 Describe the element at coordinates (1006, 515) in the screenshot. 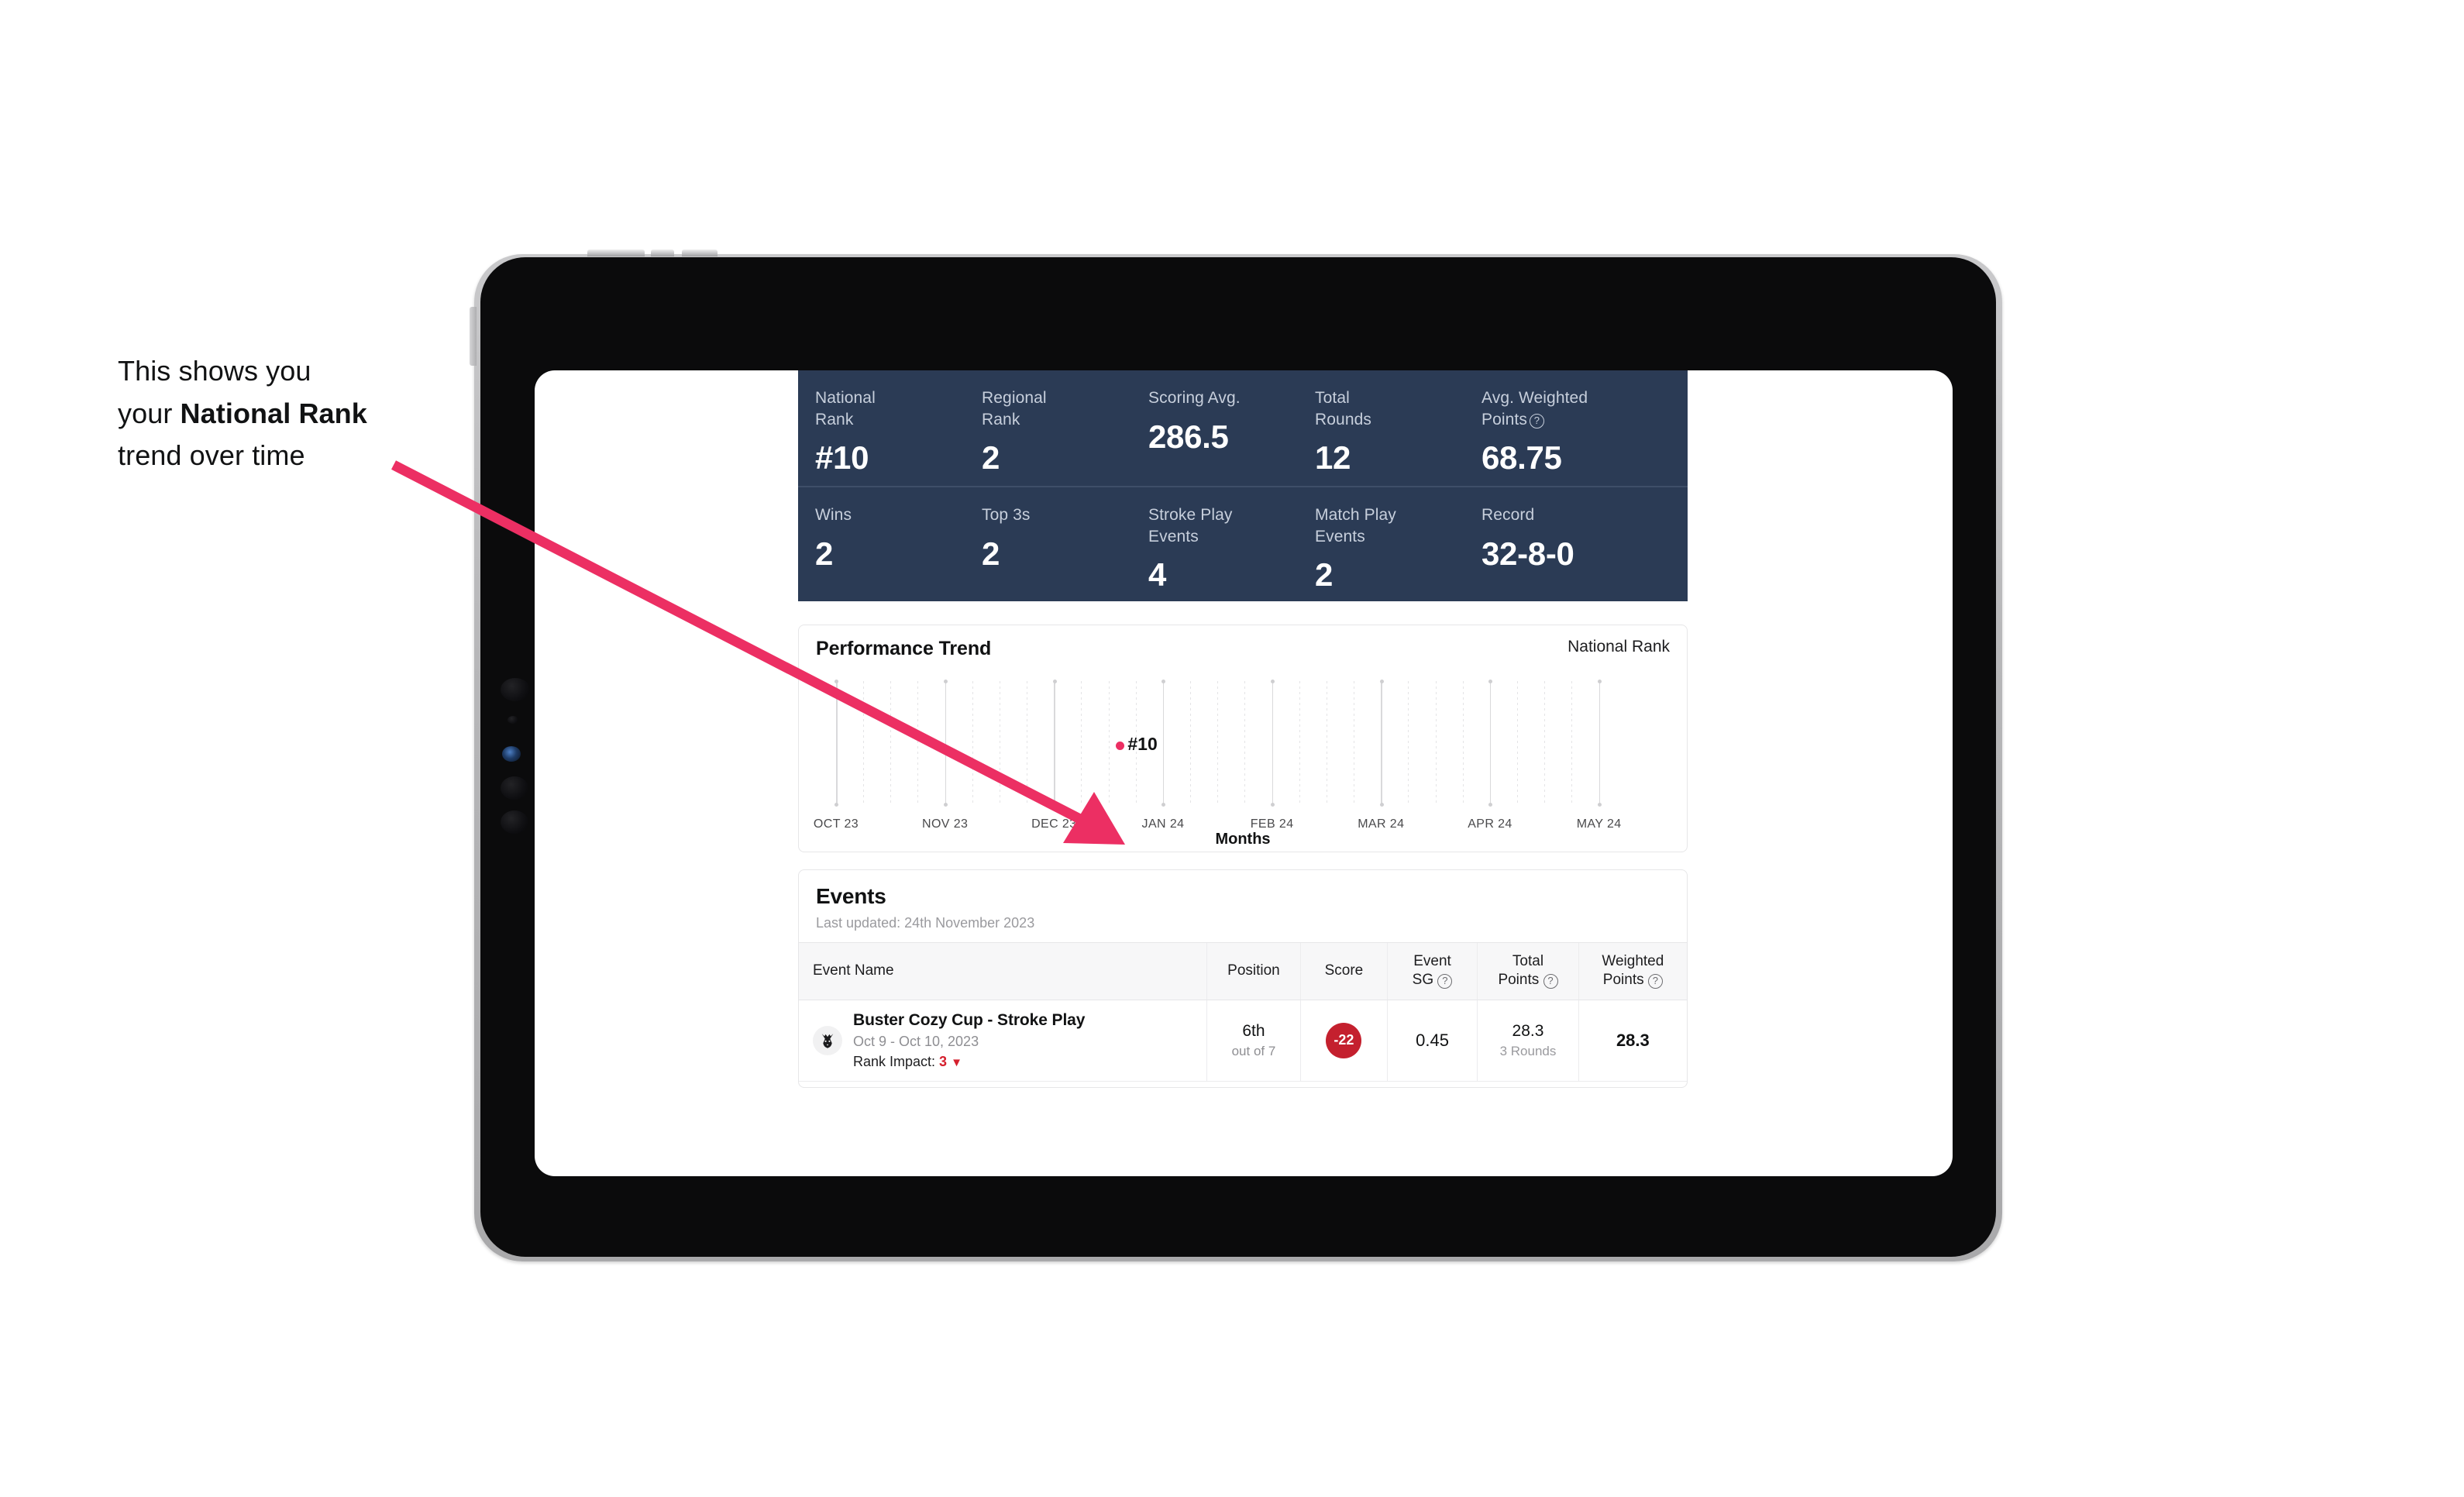

I see `stat-label: Top 3s` at that location.